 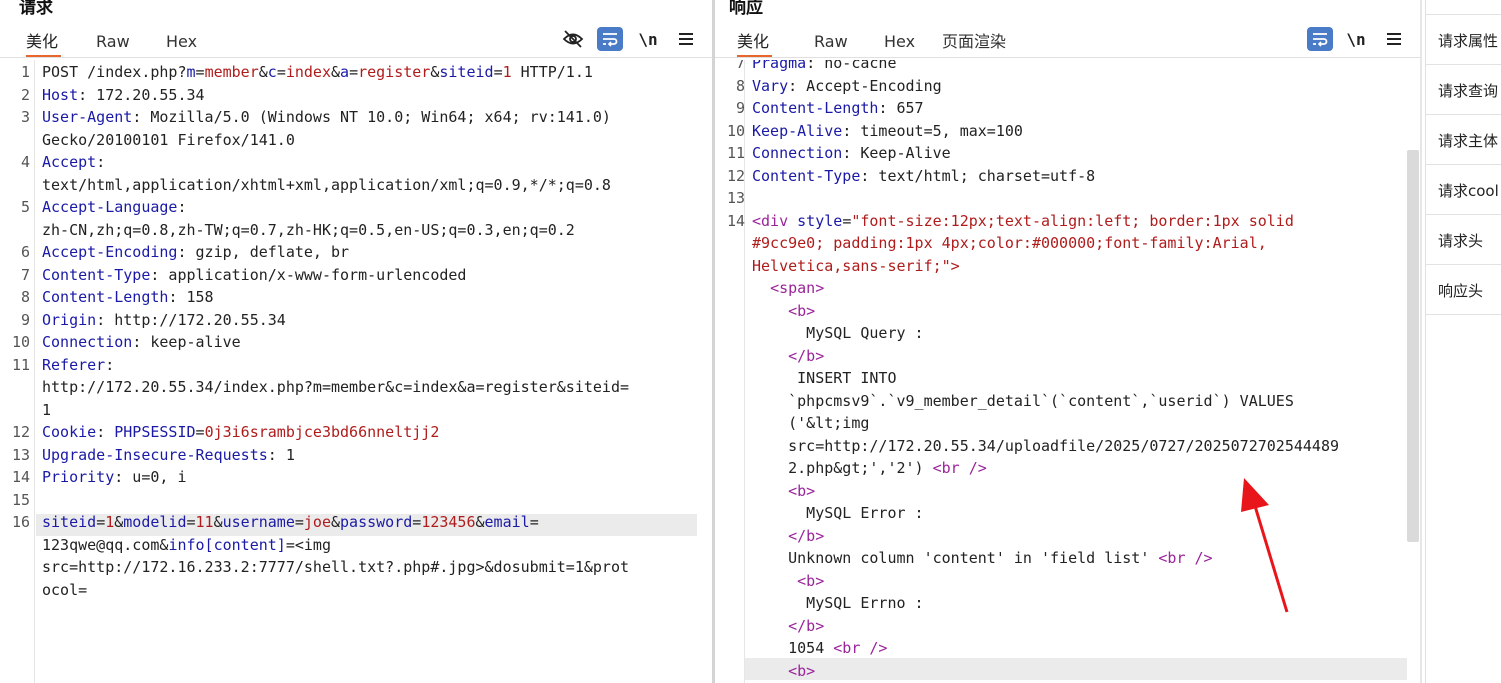 I want to click on code-line: MySQL Errno :, so click(x=838, y=603).